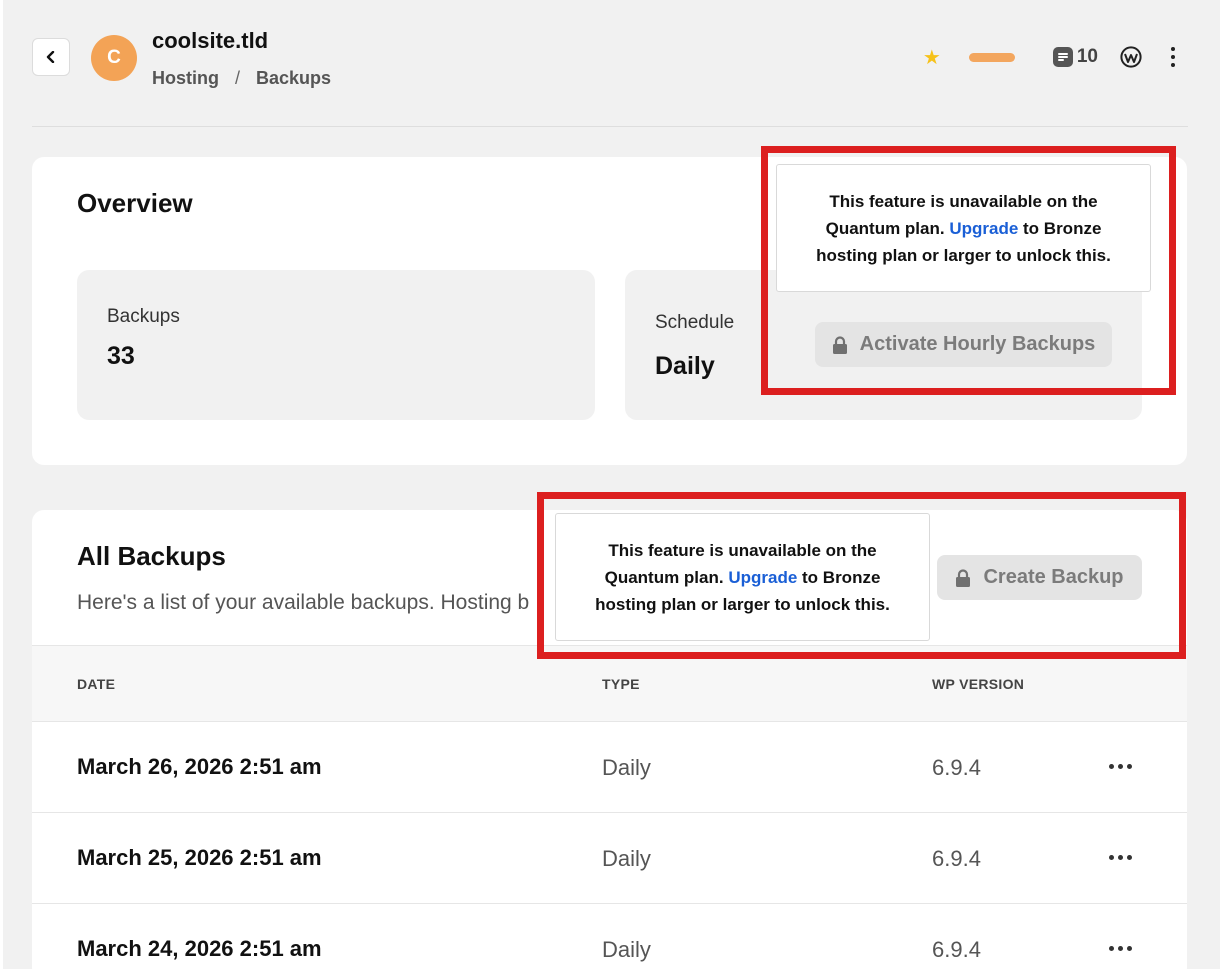 This screenshot has width=1220, height=969. I want to click on document-icon, so click(1062, 57).